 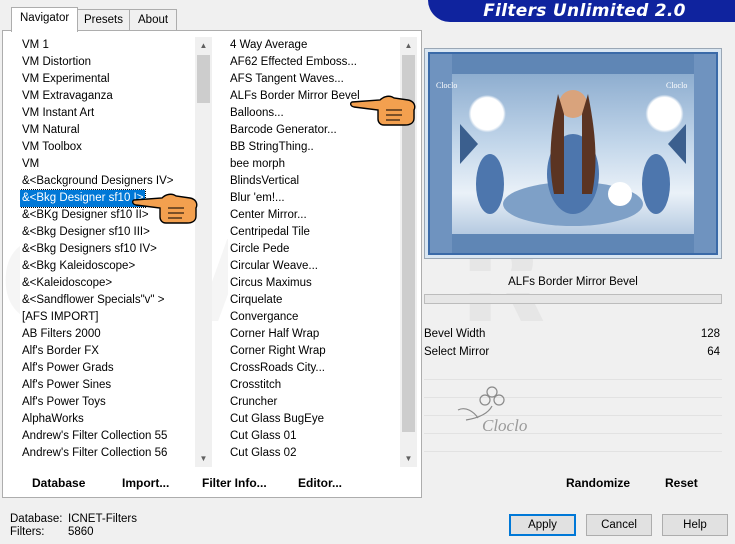 What do you see at coordinates (107, 113) in the screenshot?
I see `category-list-item: VM Instant Art` at bounding box center [107, 113].